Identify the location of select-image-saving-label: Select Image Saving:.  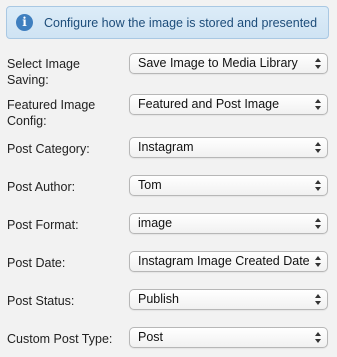
(43, 72).